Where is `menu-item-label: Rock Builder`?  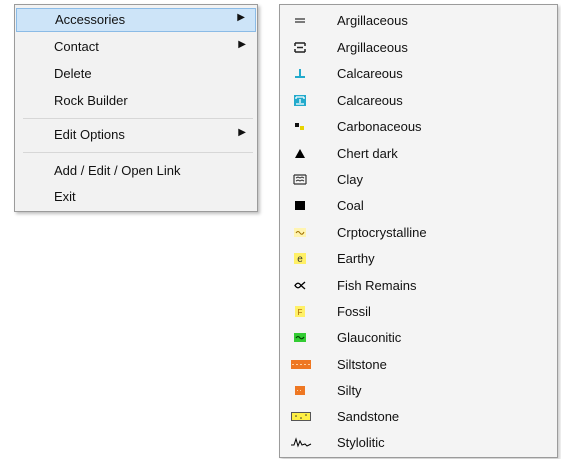
menu-item-label: Rock Builder is located at coordinates (91, 100).